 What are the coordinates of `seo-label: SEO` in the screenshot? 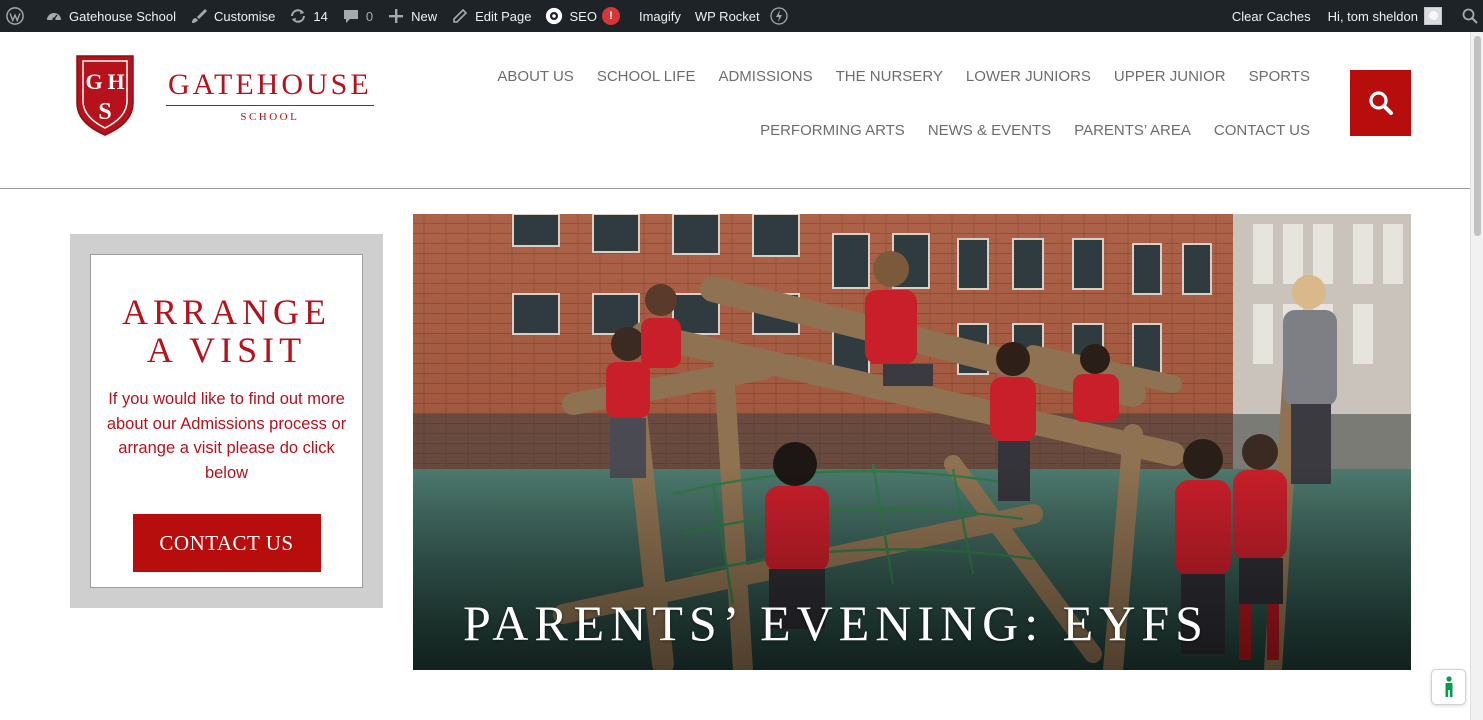 It's located at (583, 16).